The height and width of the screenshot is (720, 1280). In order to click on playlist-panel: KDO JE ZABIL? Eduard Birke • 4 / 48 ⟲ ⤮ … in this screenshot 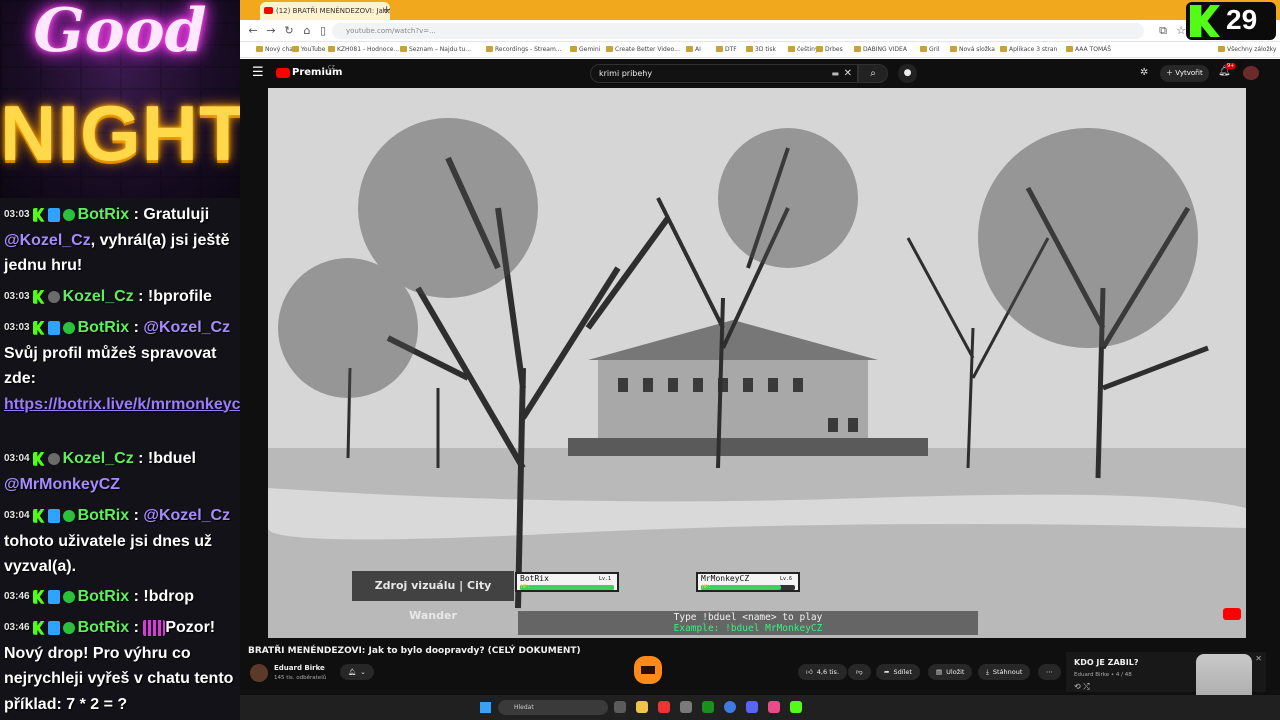, I will do `click(1166, 681)`.